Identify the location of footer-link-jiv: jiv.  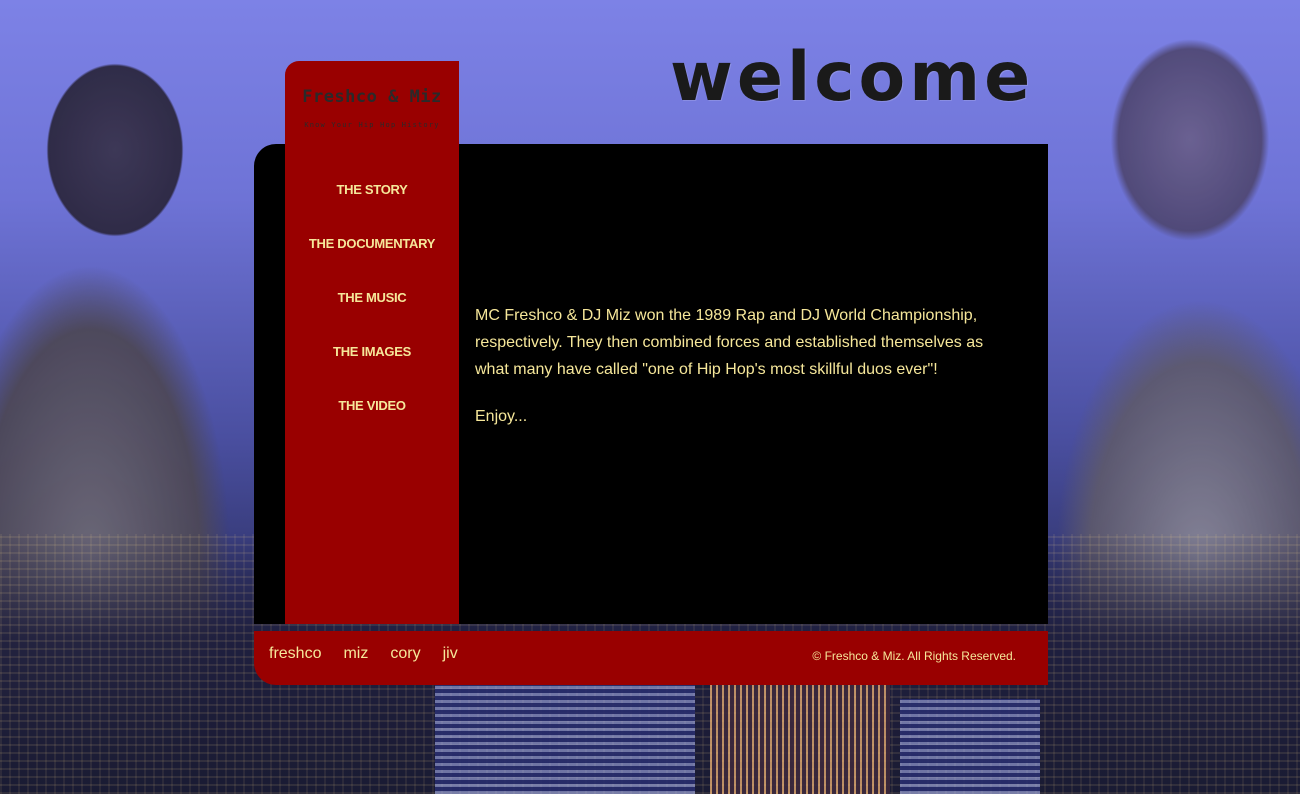
(450, 653).